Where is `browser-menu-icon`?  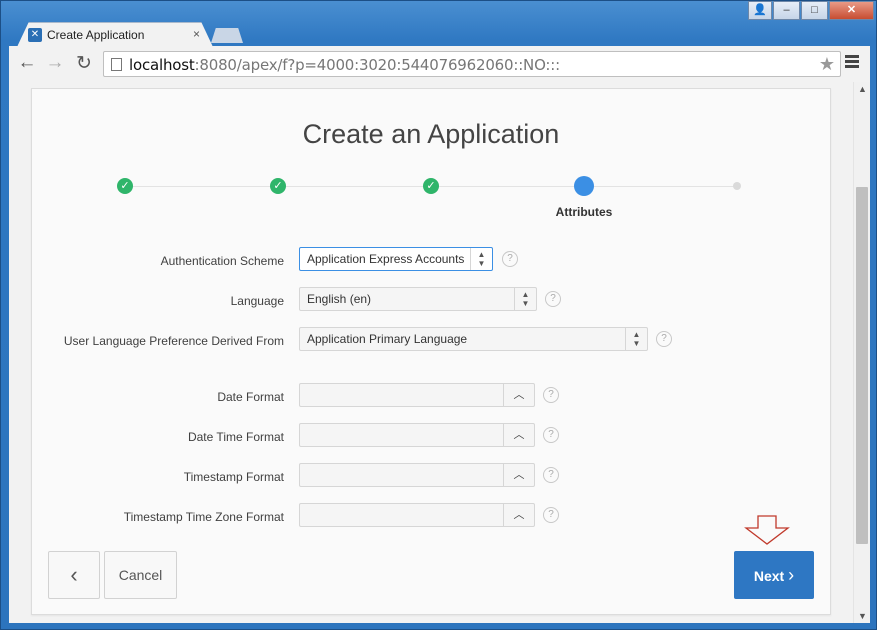
browser-menu-icon is located at coordinates (852, 62).